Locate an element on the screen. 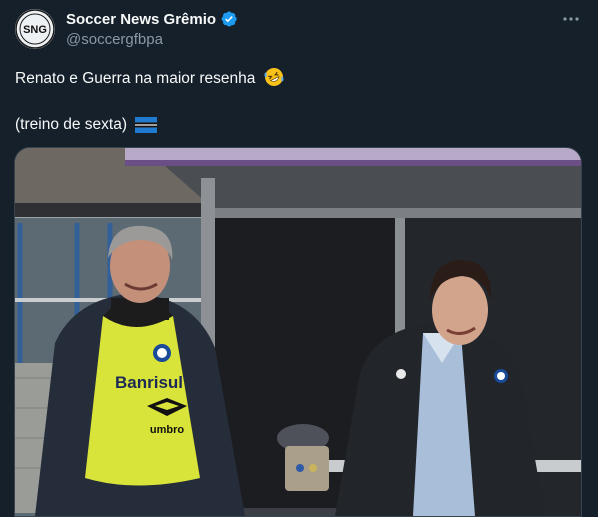 Image resolution: width=598 pixels, height=517 pixels. gremio-flag-emoji-icon is located at coordinates (146, 125).